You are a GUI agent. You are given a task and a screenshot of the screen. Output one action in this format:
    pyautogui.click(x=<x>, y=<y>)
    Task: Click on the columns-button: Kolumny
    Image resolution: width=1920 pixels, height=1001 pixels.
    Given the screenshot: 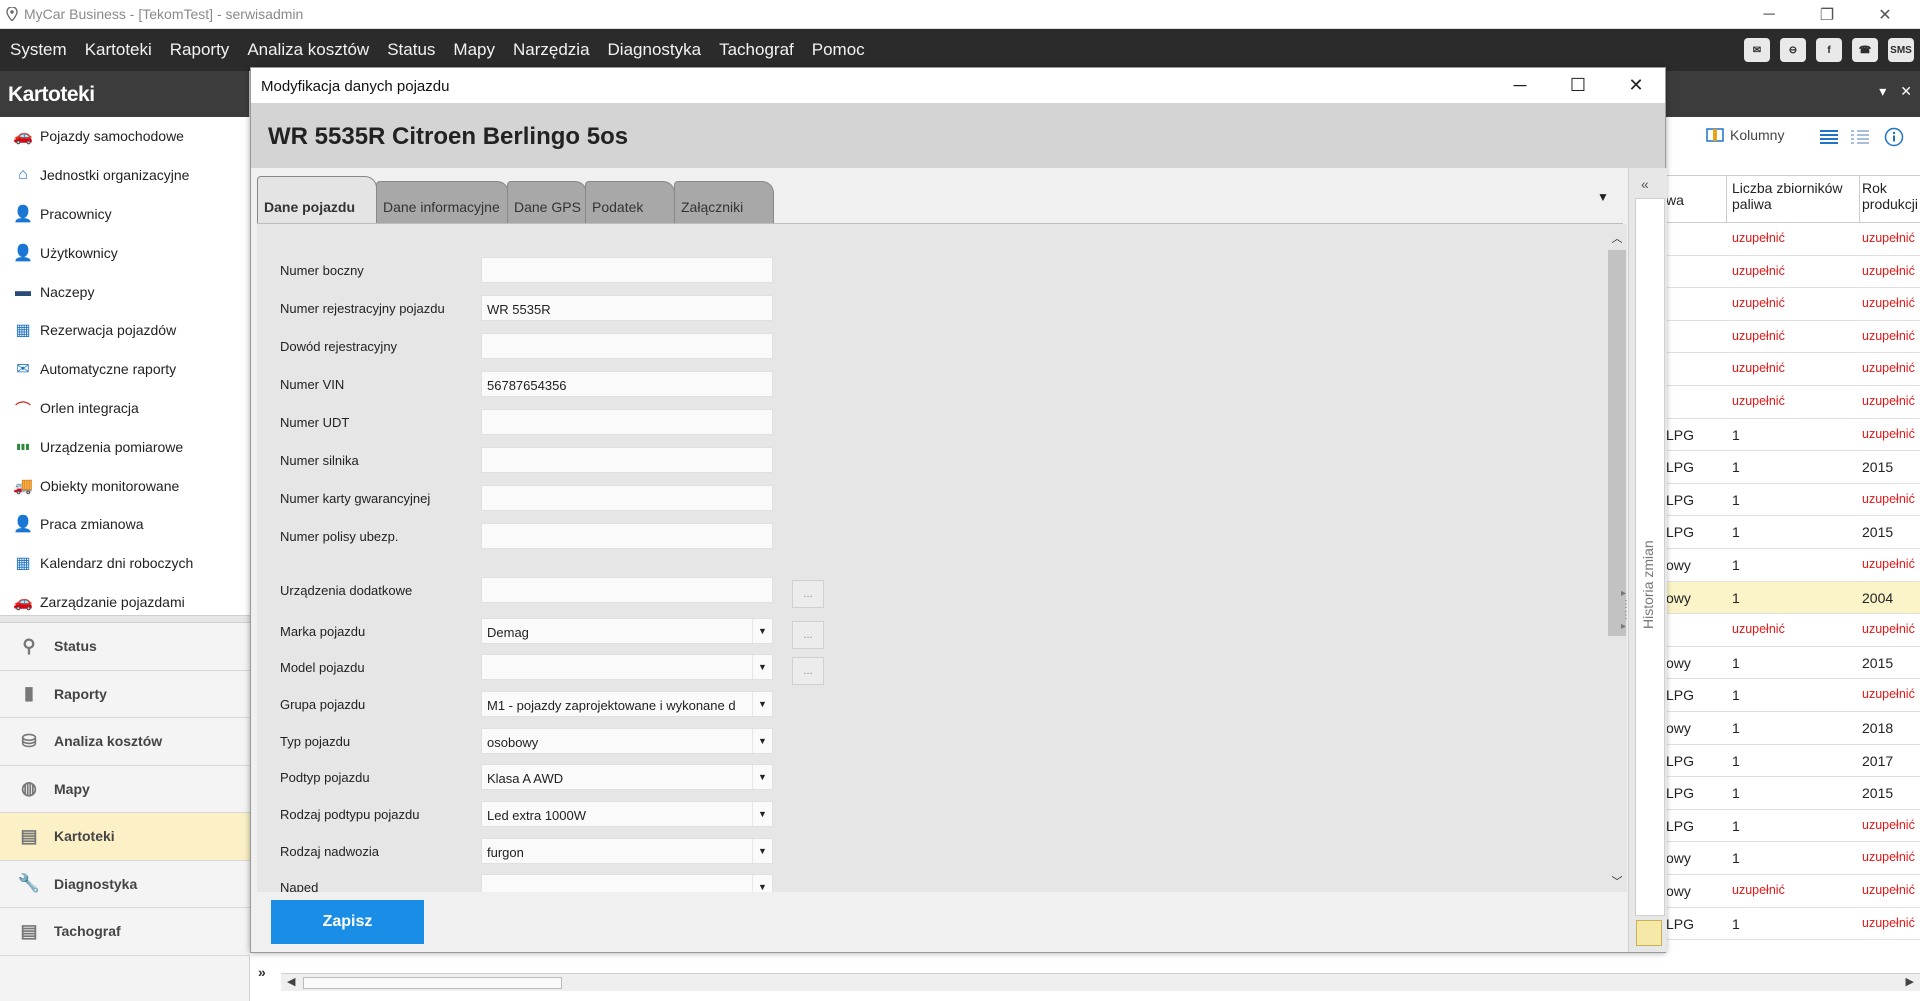 What is the action you would take?
    pyautogui.click(x=1745, y=135)
    